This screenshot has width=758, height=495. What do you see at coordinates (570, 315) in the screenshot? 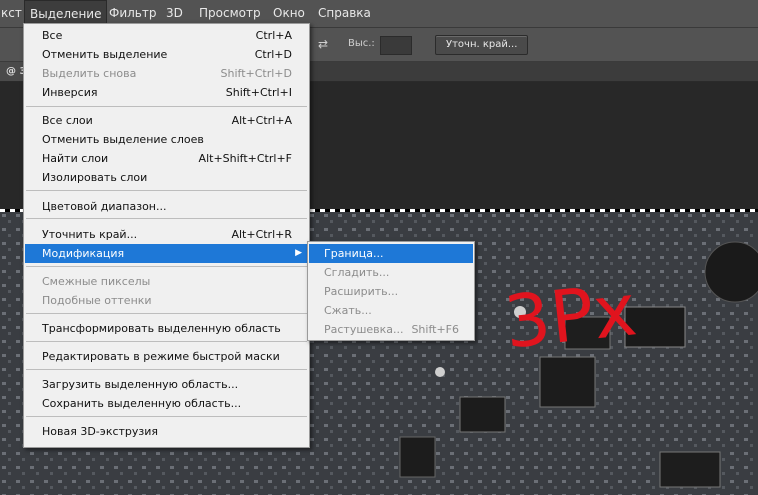
I see `annotation-text: 3Px` at bounding box center [570, 315].